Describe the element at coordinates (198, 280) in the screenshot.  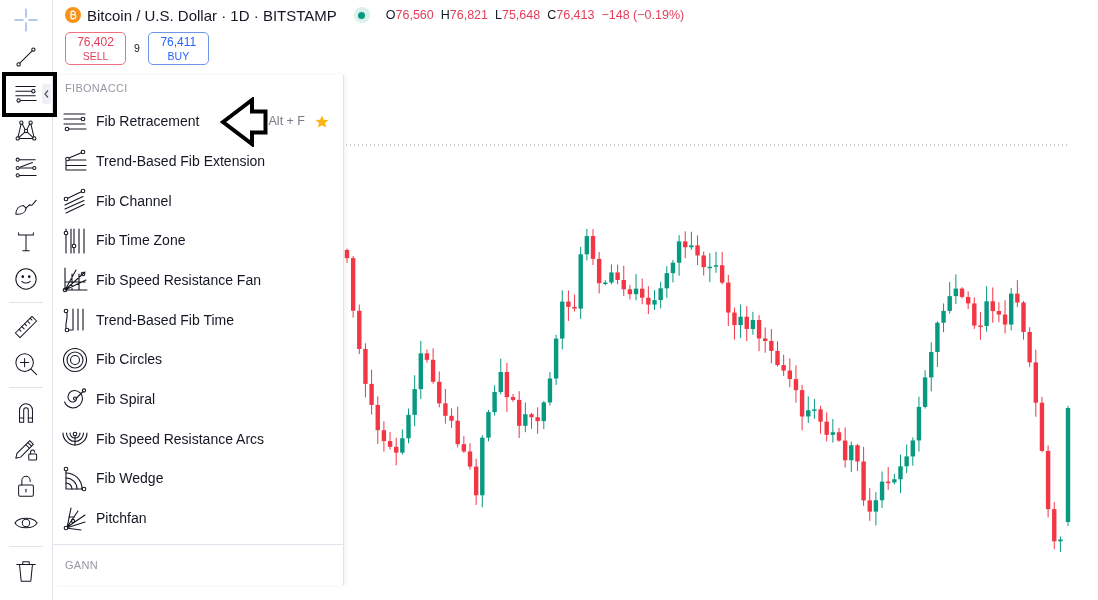
I see `menu-item: Fib Speed Resistance Fan` at that location.